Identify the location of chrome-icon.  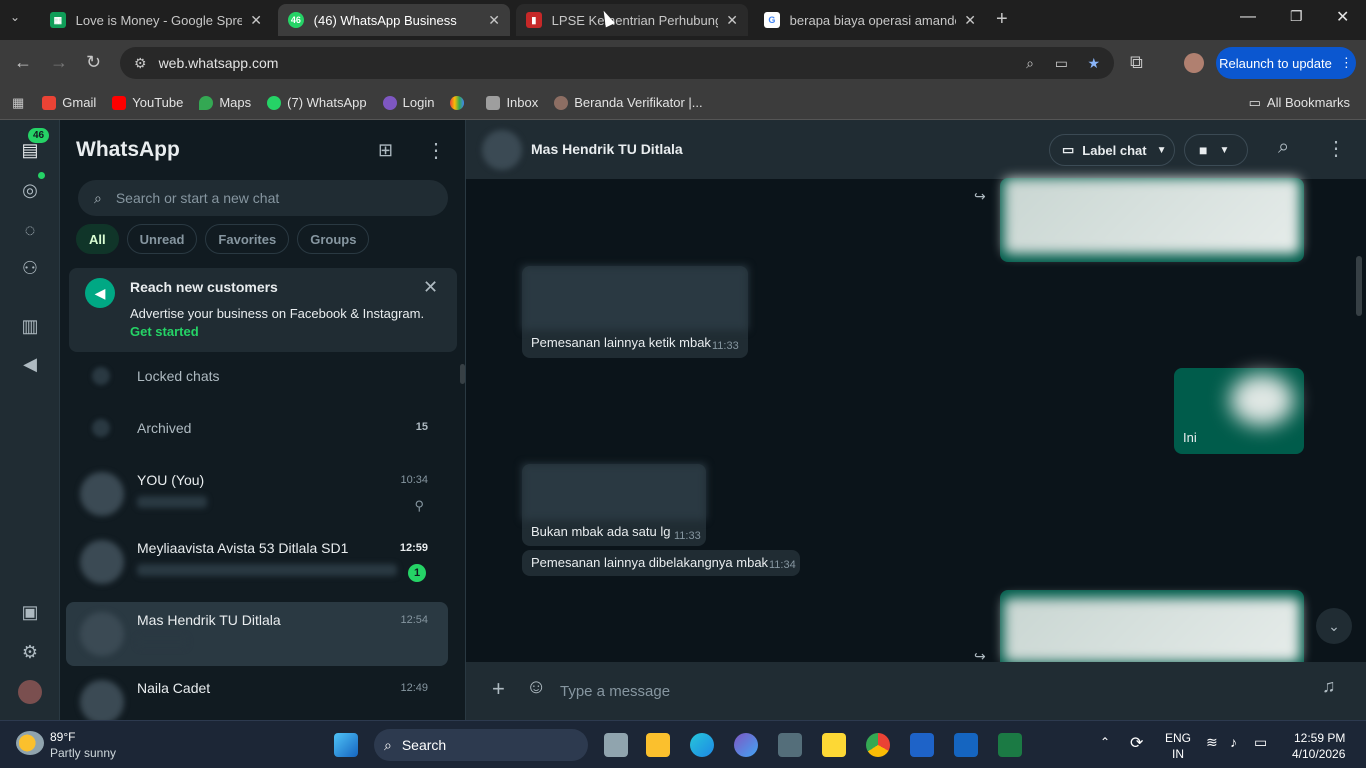
(878, 745).